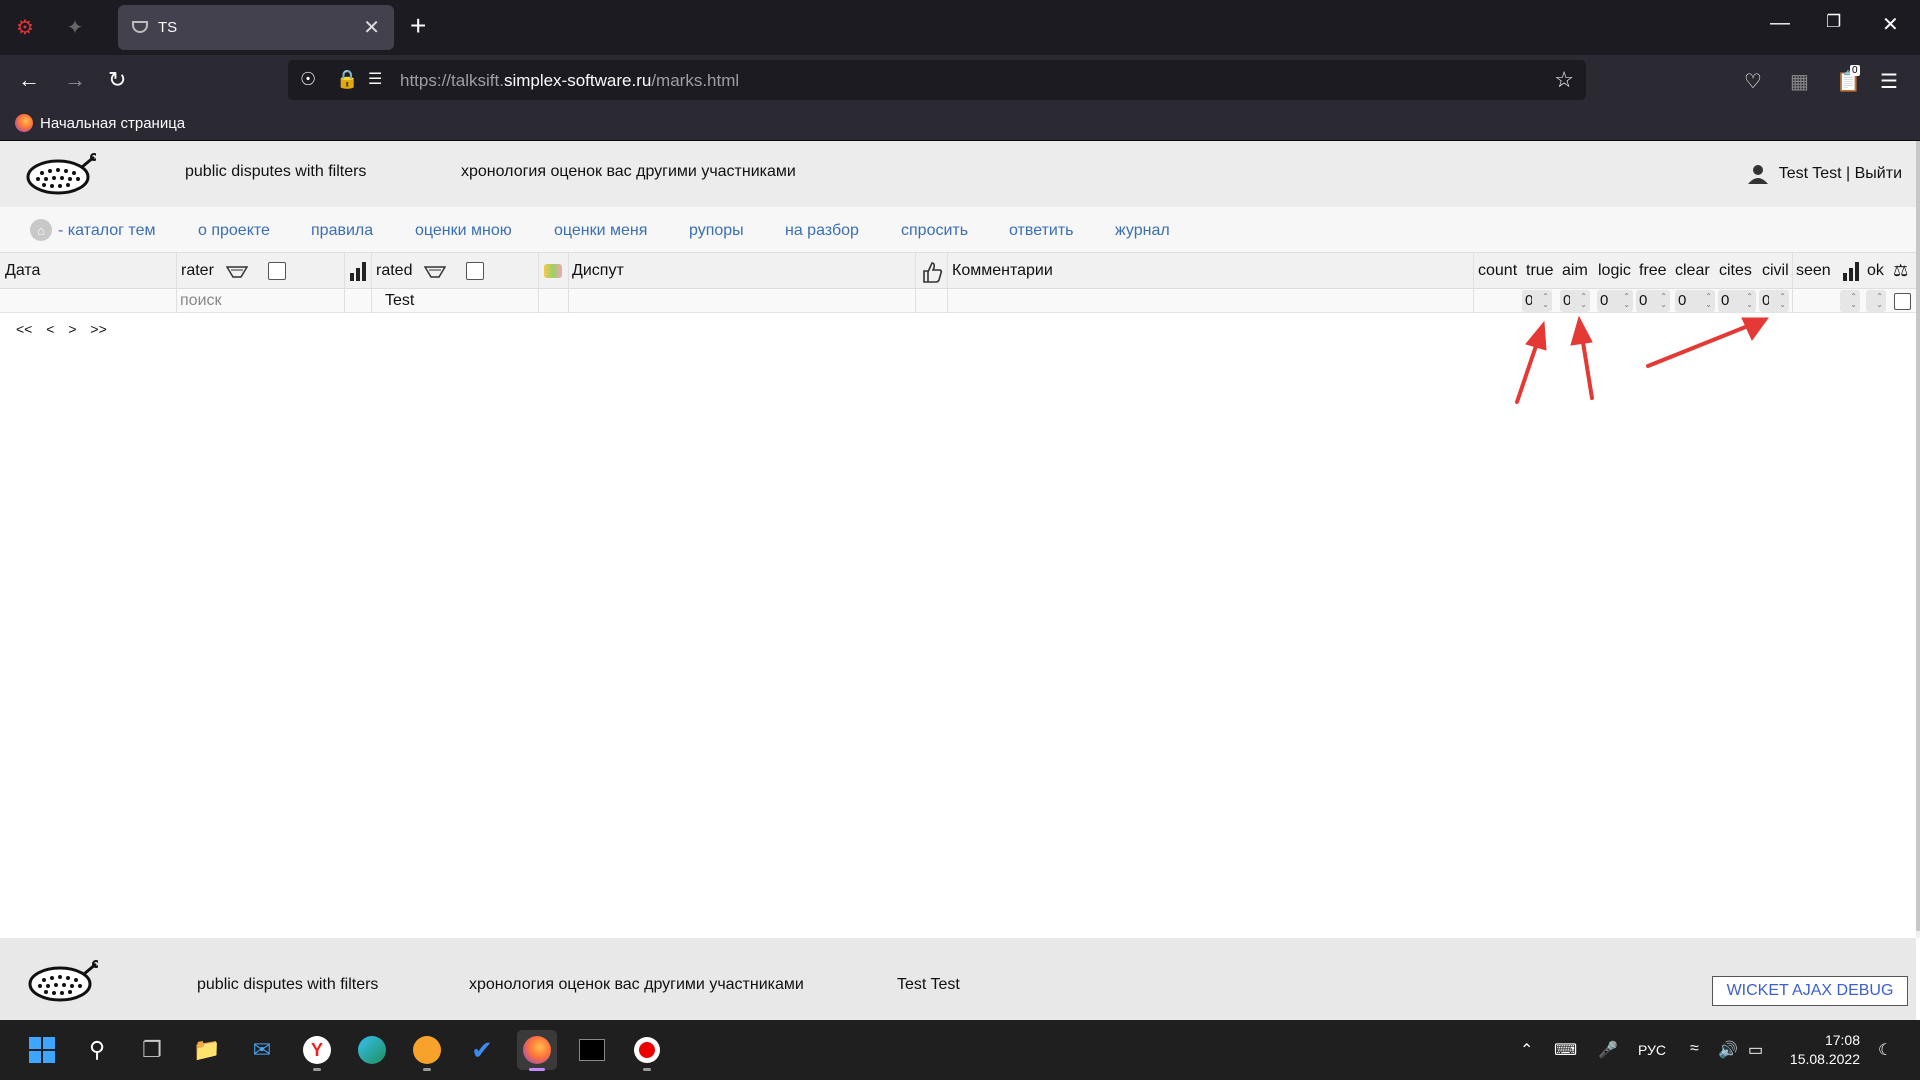 Image resolution: width=1920 pixels, height=1080 pixels. Describe the element at coordinates (277, 271) in the screenshot. I see `rater-checkbox` at that location.